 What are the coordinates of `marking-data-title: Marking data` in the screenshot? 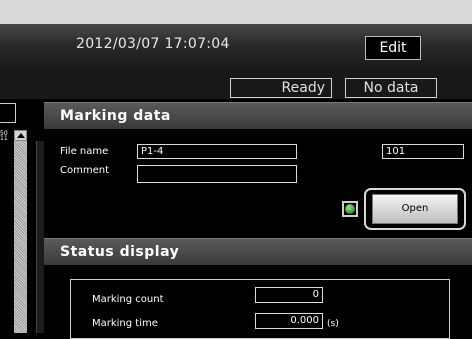 It's located at (115, 116).